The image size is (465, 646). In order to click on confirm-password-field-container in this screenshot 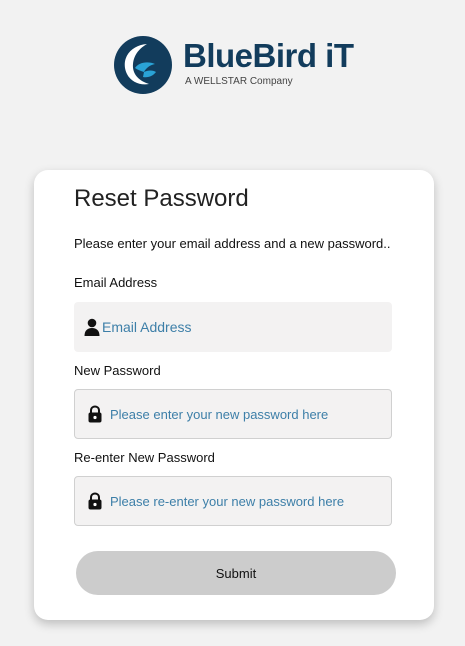, I will do `click(233, 501)`.